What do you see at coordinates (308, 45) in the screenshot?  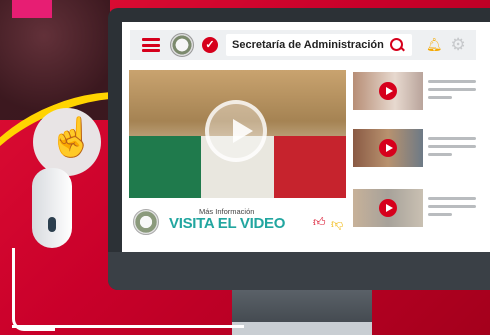 I see `search-text: Secretaría de Administración` at bounding box center [308, 45].